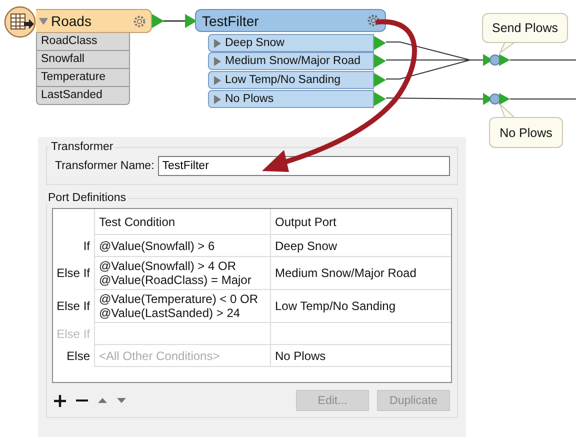  Describe the element at coordinates (182, 222) in the screenshot. I see `column-header: Test Condition` at that location.